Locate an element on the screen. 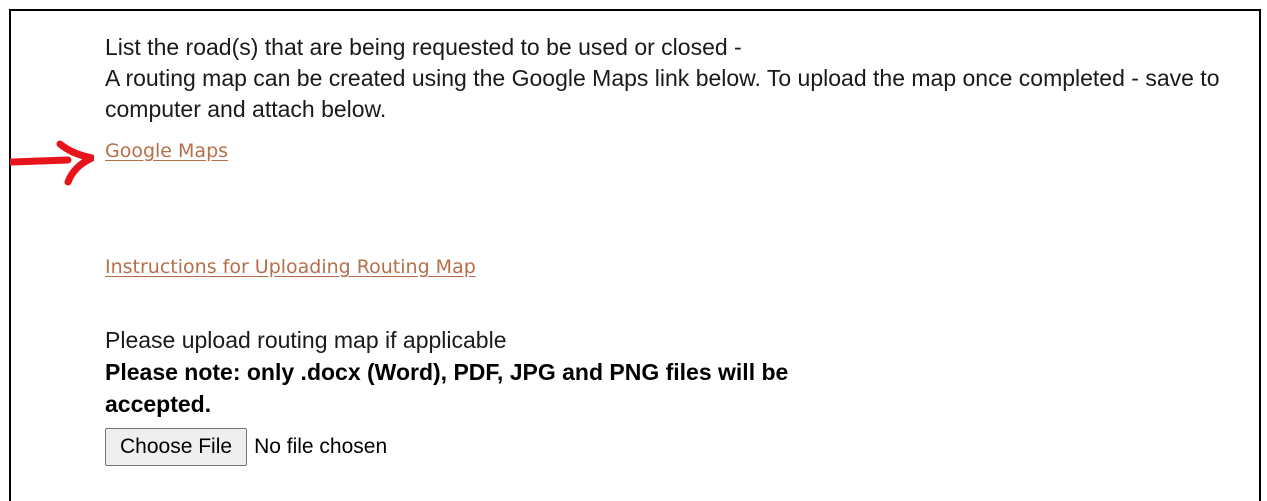 The height and width of the screenshot is (501, 1267). file-input: Choose File No file chosen is located at coordinates (246, 447).